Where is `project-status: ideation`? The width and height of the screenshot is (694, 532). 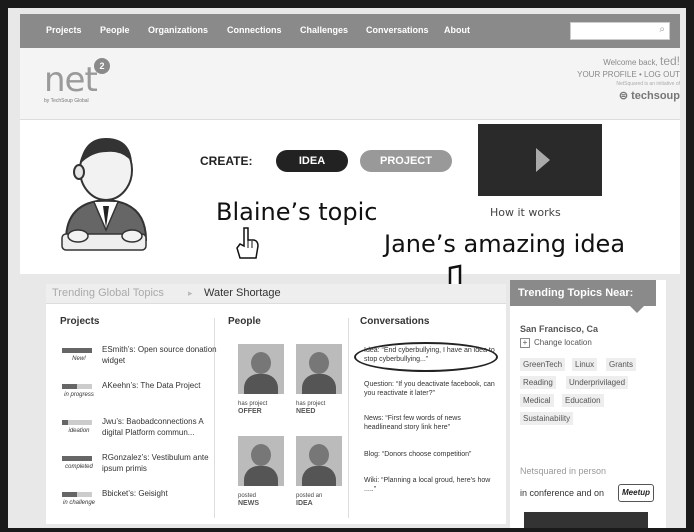 project-status: ideation is located at coordinates (79, 431).